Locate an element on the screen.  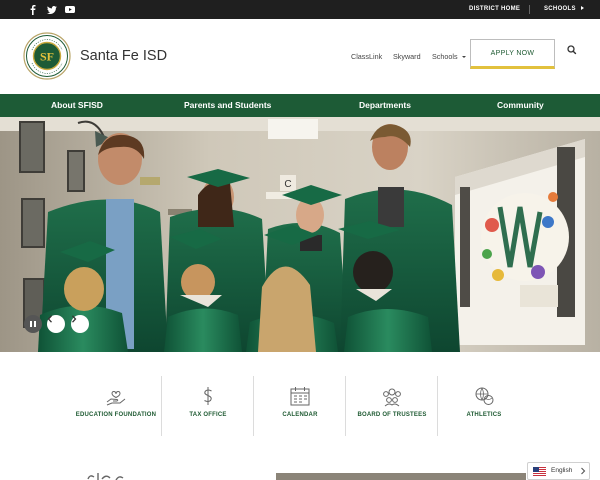
calendar-icon is located at coordinates (300, 396).